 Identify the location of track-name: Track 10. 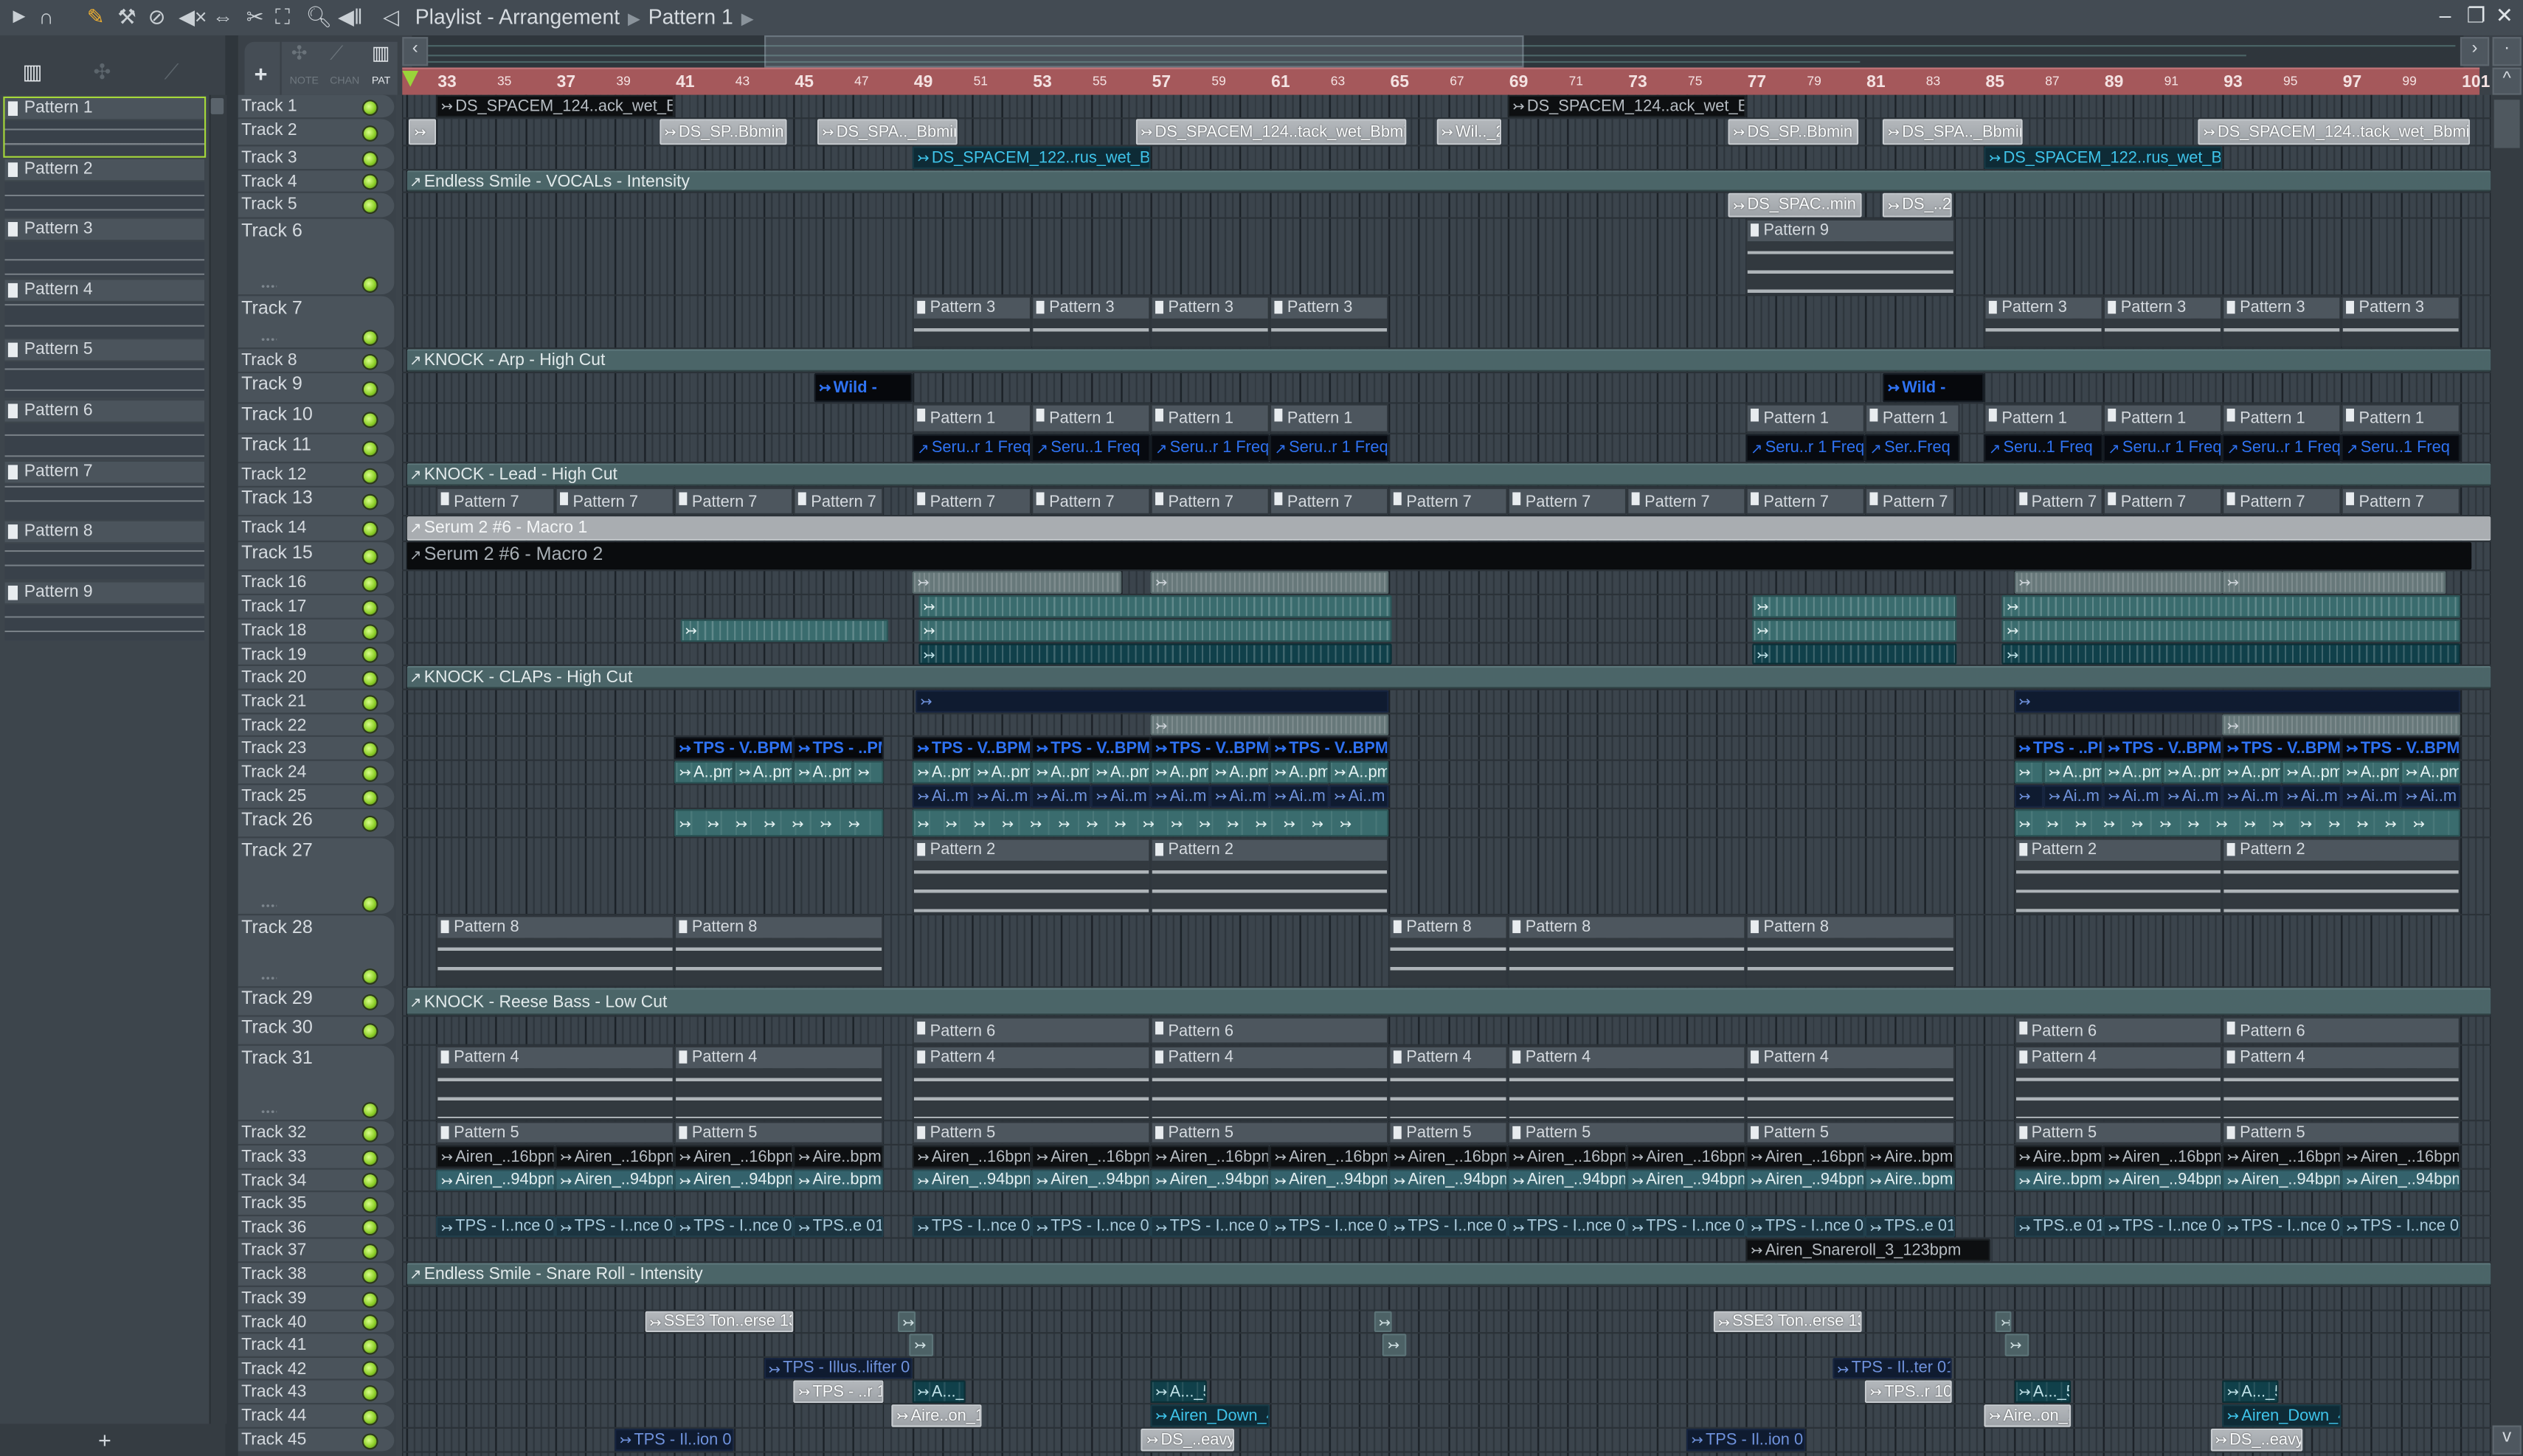
(277, 414).